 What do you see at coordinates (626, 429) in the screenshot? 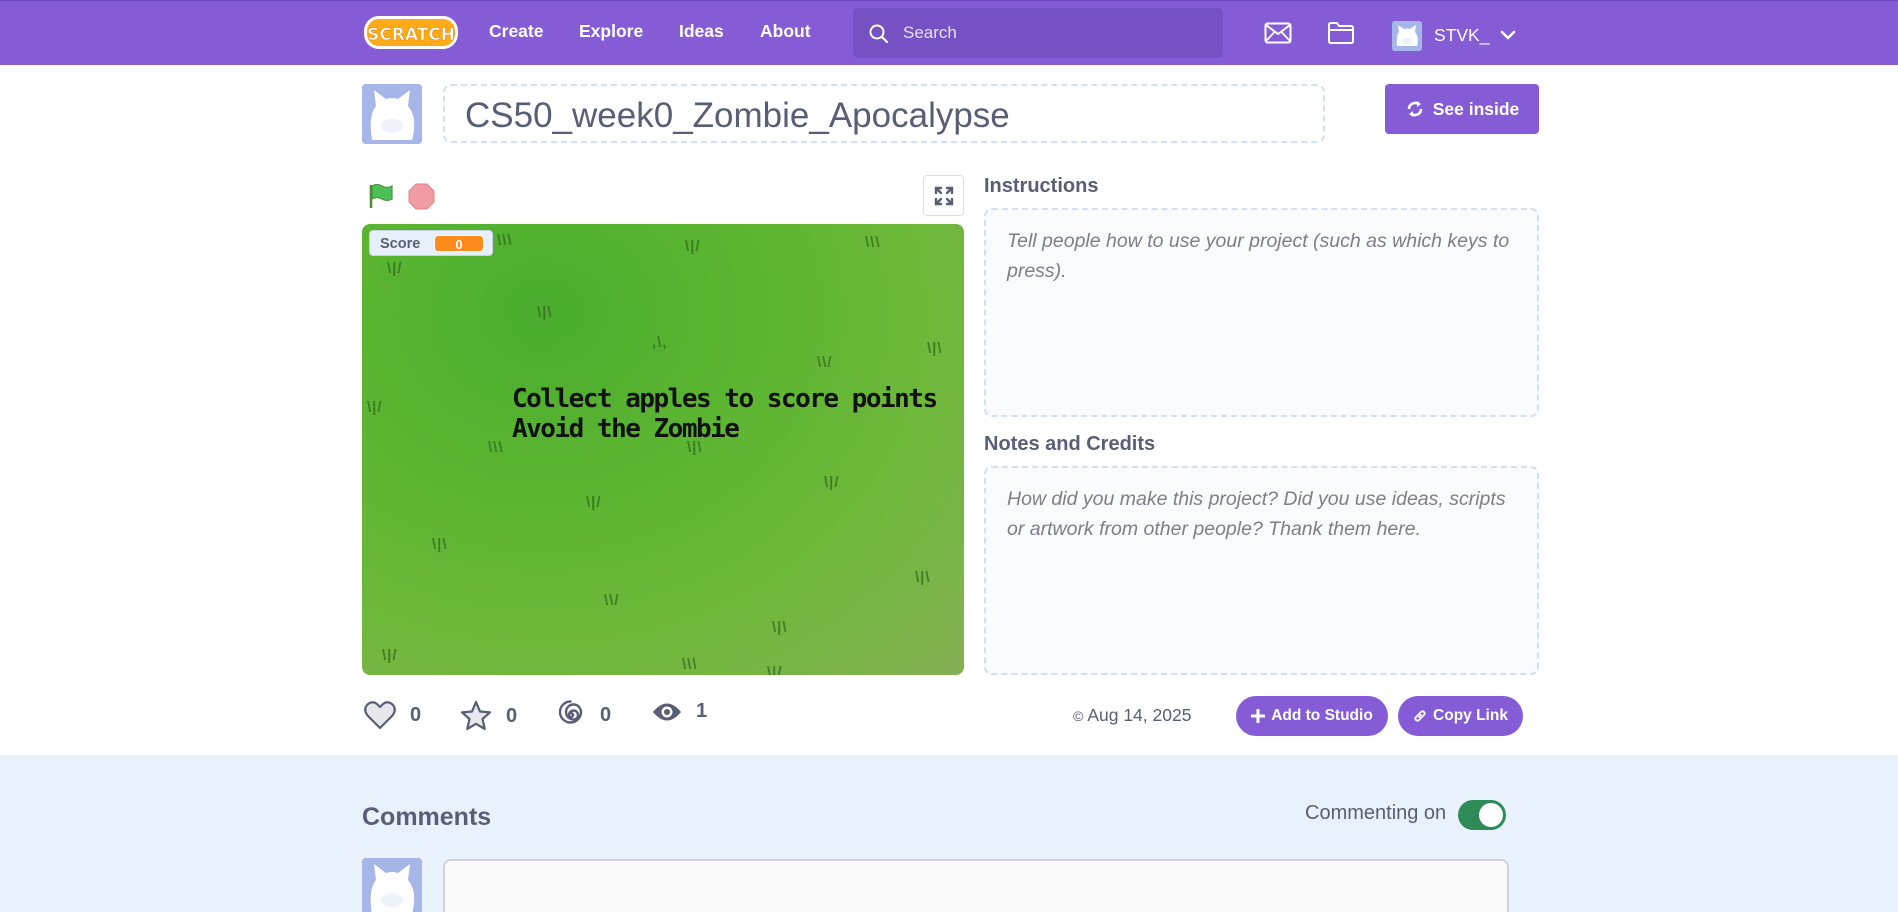
I see `stage-text-line2: Avoid the Zombie` at bounding box center [626, 429].